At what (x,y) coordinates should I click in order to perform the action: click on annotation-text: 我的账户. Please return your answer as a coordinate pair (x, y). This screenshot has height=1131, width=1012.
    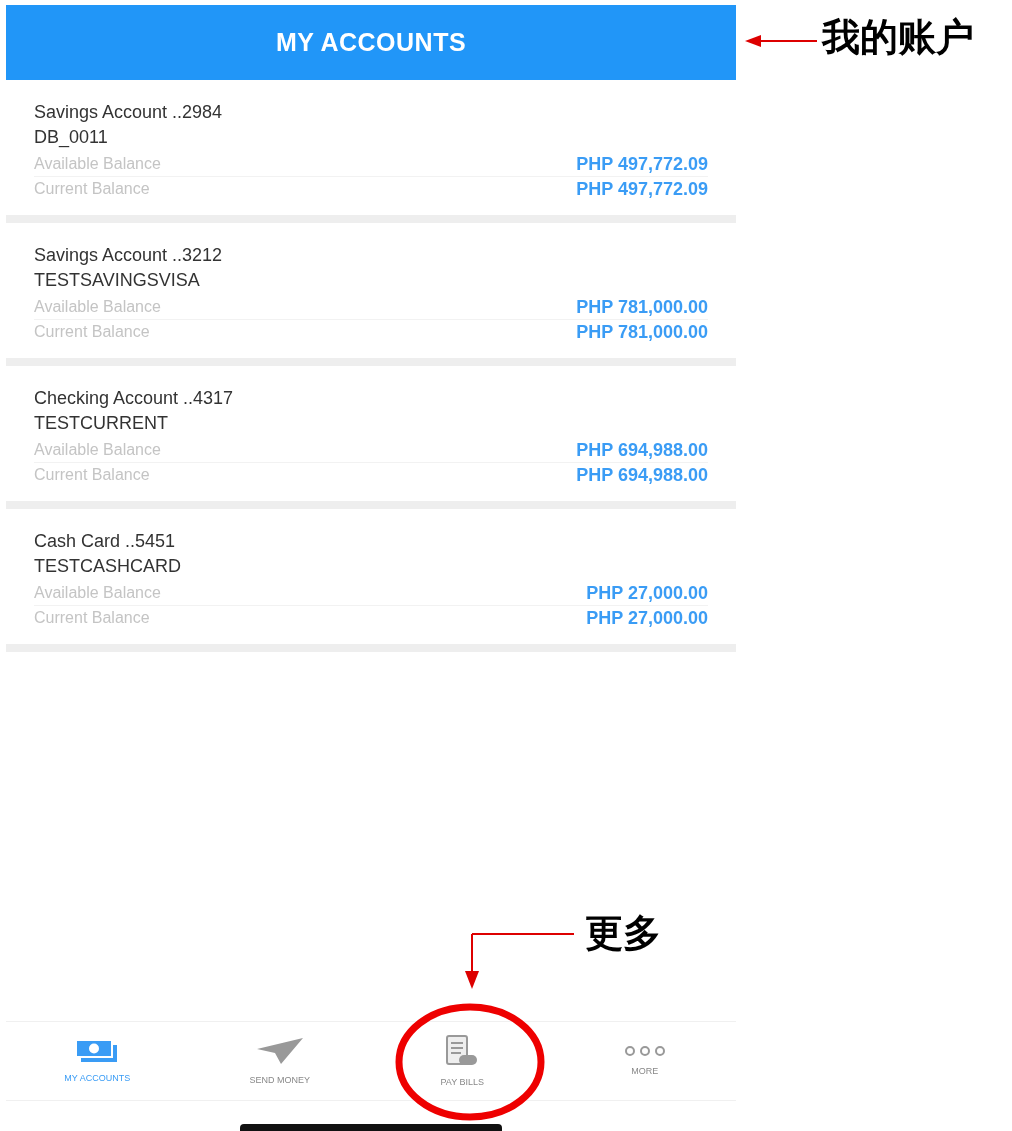
    Looking at the image, I should click on (898, 37).